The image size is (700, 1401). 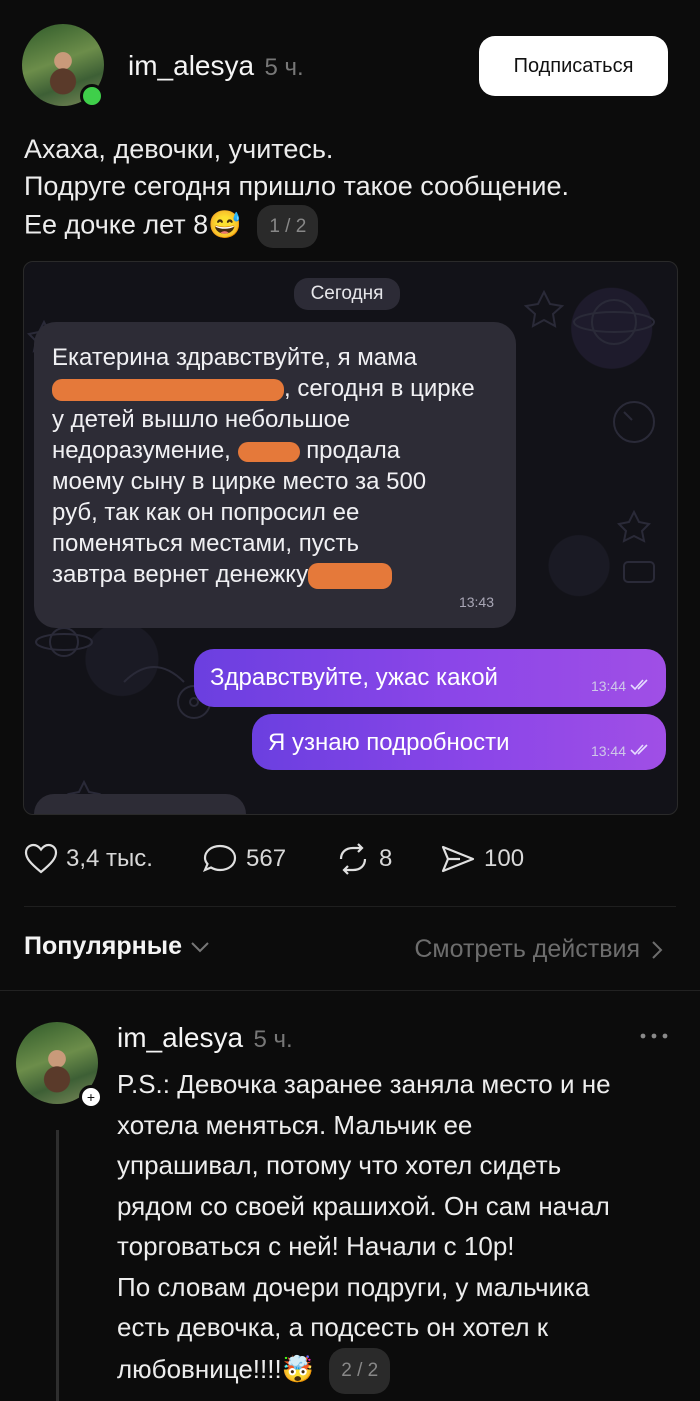 I want to click on cropped-incoming-bubble, so click(x=140, y=804).